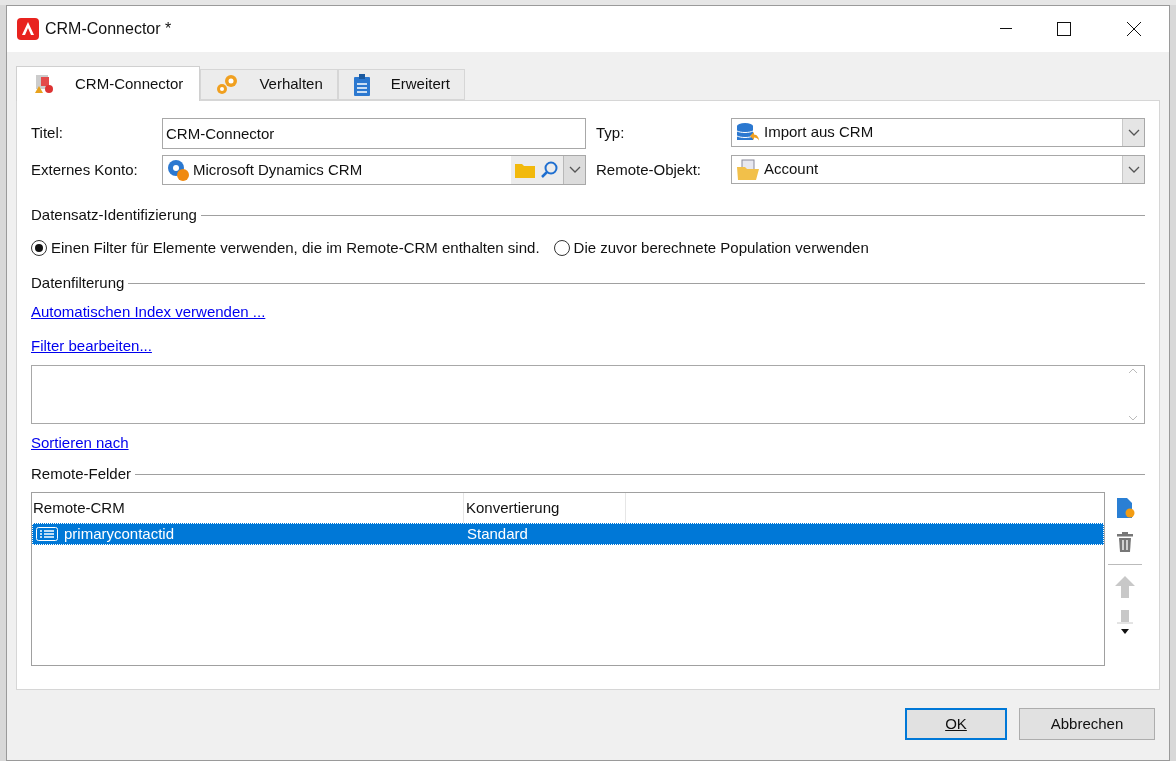 The width and height of the screenshot is (1176, 761). I want to click on title-field: CRM-Connector, so click(374, 133).